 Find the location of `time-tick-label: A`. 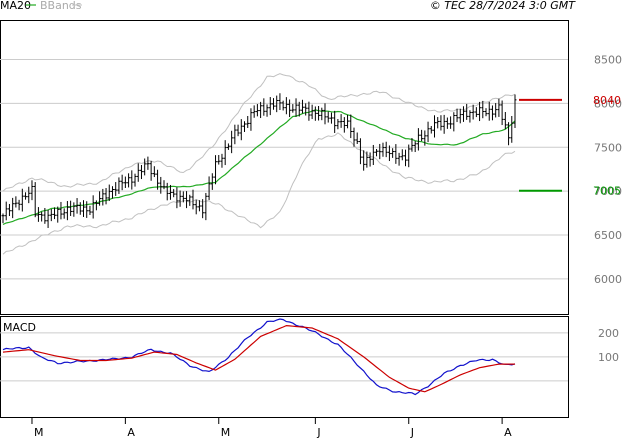

time-tick-label: A is located at coordinates (131, 432).